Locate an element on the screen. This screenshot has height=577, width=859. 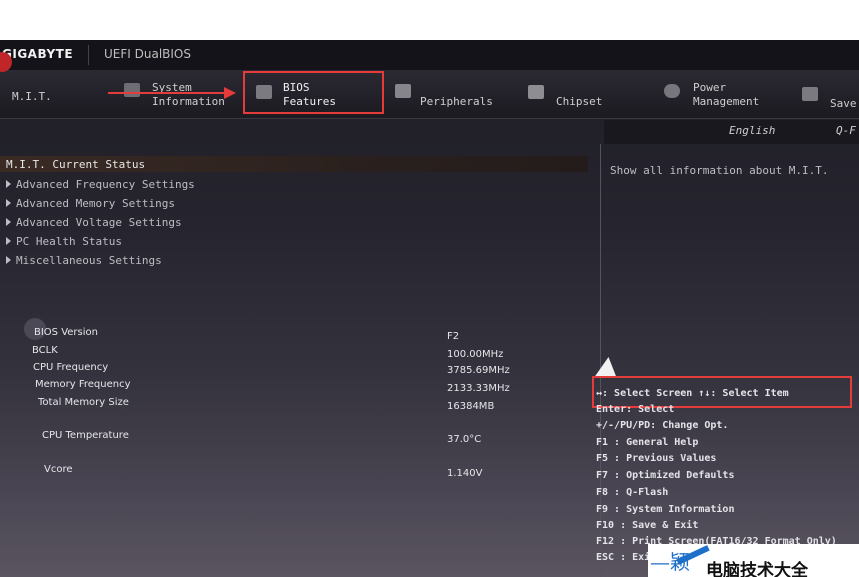
menu-item-label: Advanced Voltage Settings is located at coordinates (99, 222).